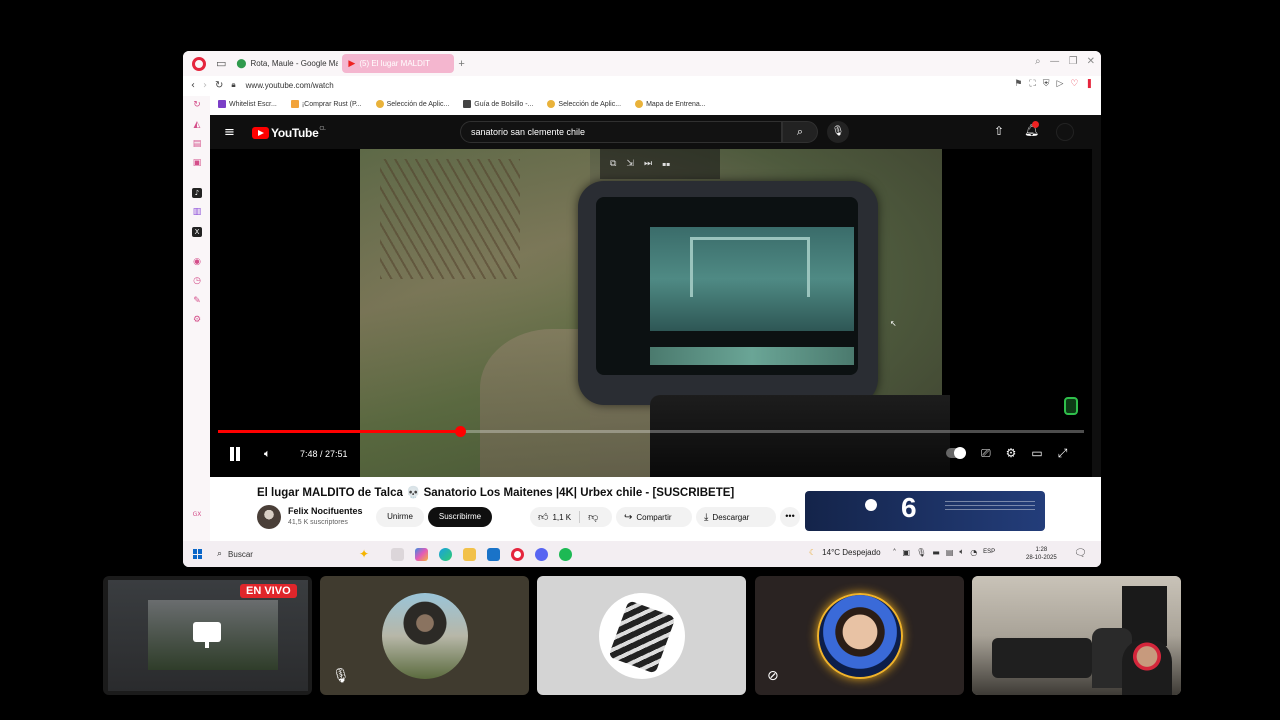 This screenshot has height=720, width=1280. Describe the element at coordinates (654, 517) in the screenshot. I see `share-button: ↪ Compartir` at that location.